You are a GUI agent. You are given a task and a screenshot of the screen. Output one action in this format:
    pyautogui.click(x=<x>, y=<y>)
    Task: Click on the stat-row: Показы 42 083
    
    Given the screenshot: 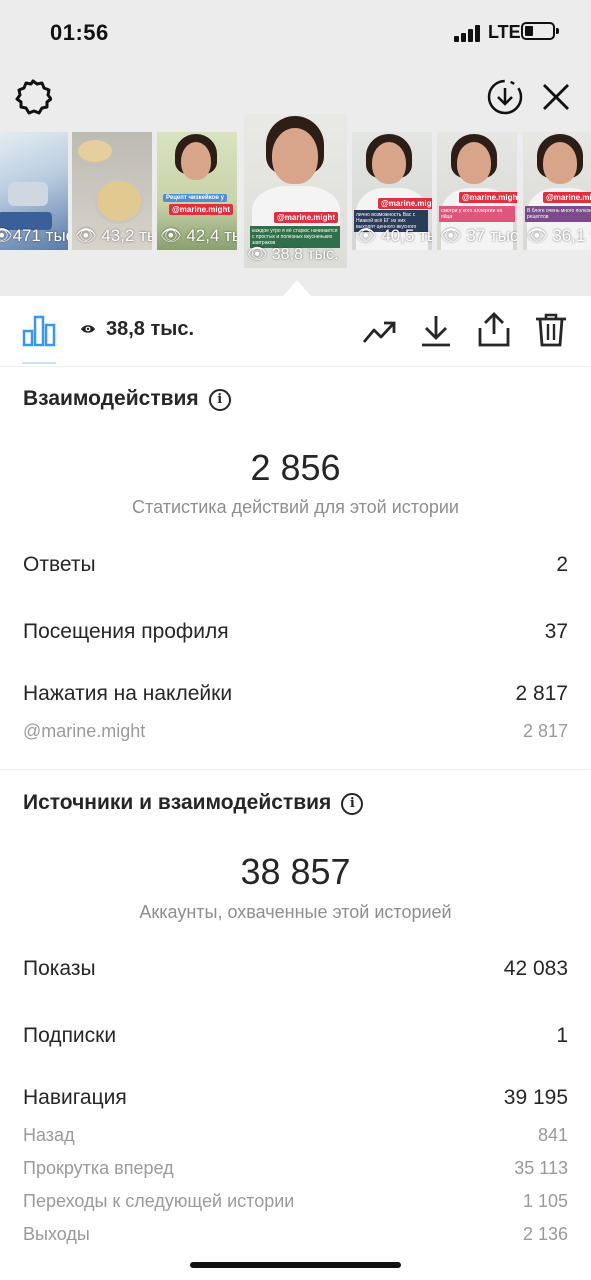 What is the action you would take?
    pyautogui.click(x=295, y=969)
    